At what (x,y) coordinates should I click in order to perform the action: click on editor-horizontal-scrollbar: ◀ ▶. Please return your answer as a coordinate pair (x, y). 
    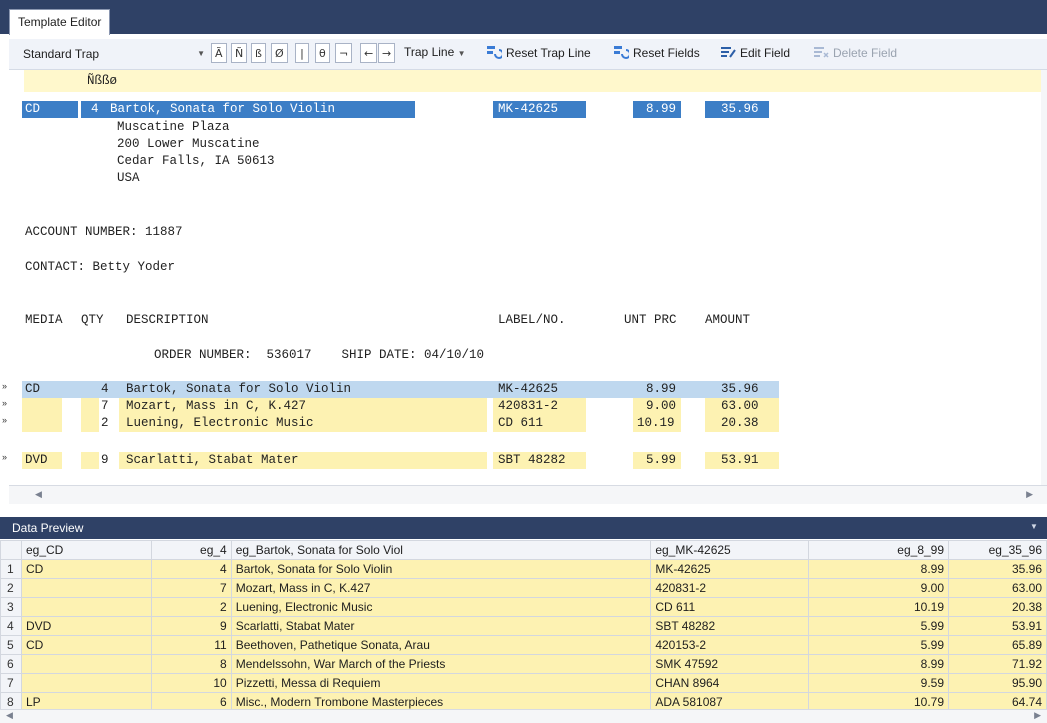
    Looking at the image, I should click on (528, 494).